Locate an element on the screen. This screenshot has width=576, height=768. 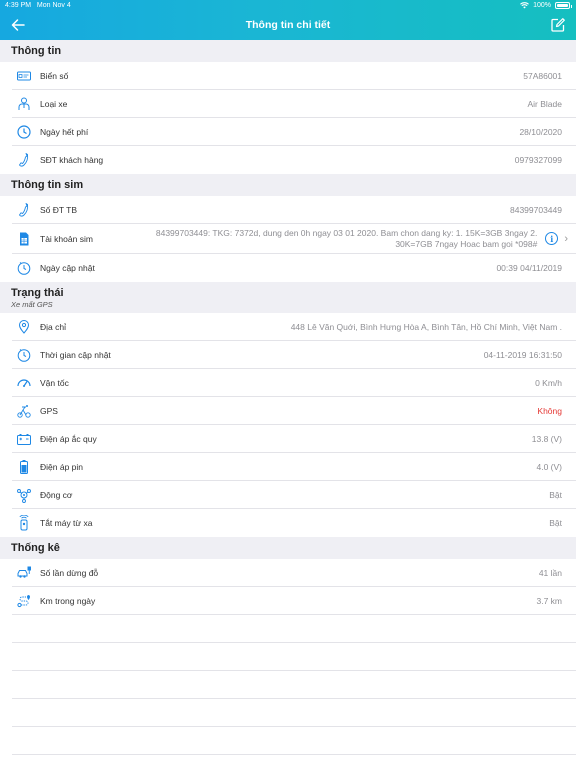
remote-control-icon is located at coordinates (24, 523).